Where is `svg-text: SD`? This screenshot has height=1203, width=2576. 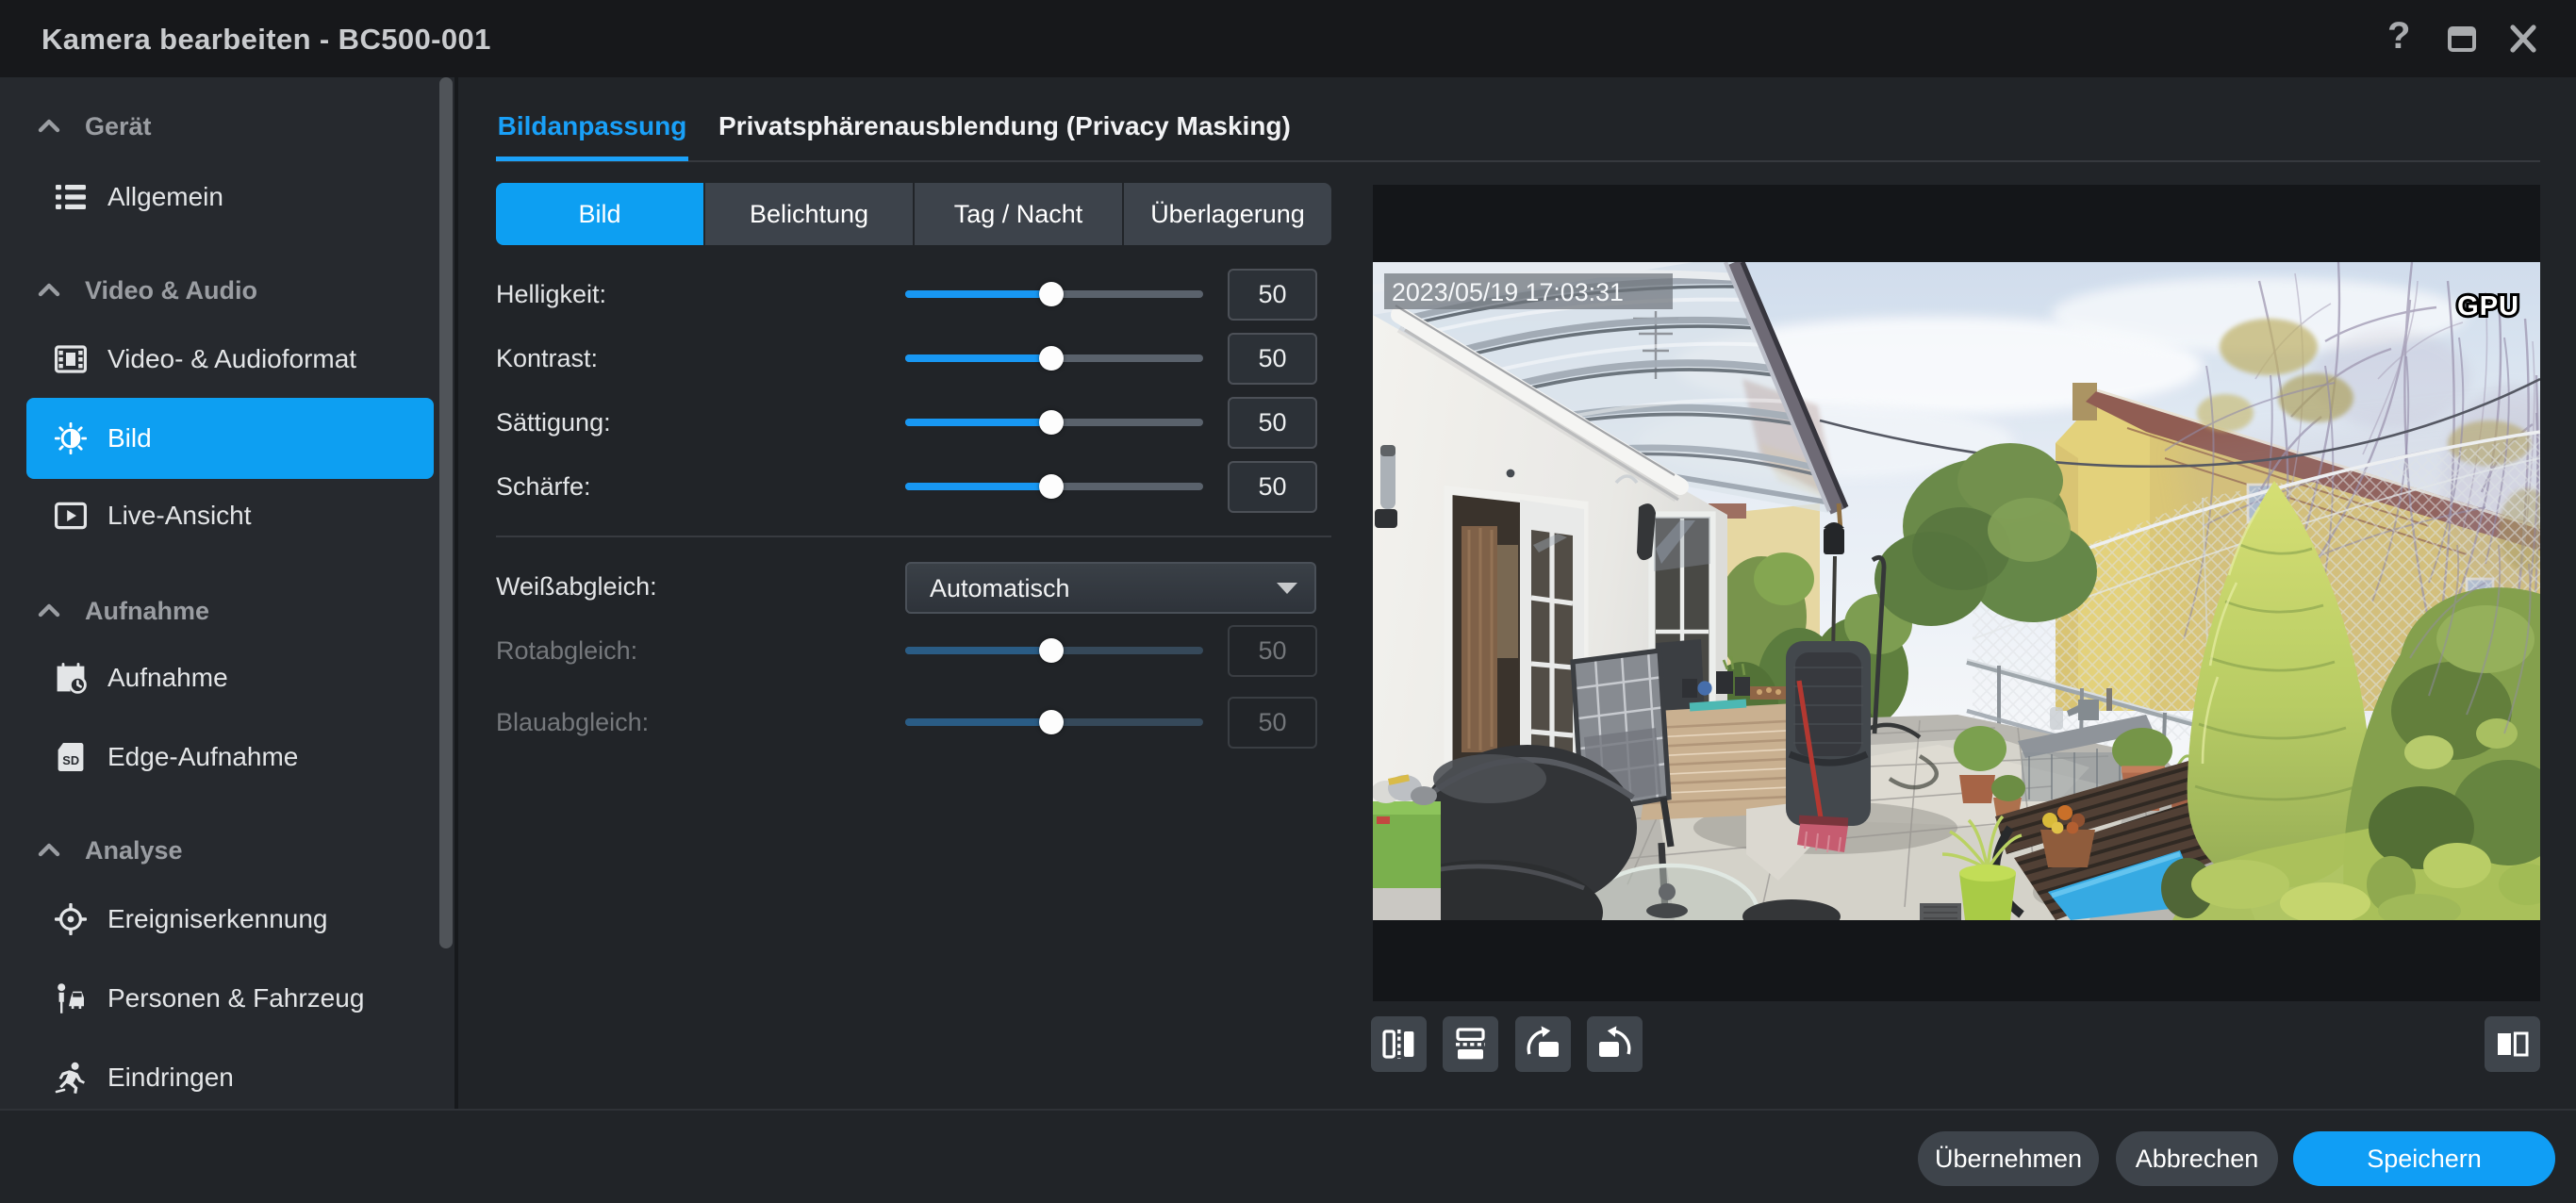
svg-text: SD is located at coordinates (70, 760).